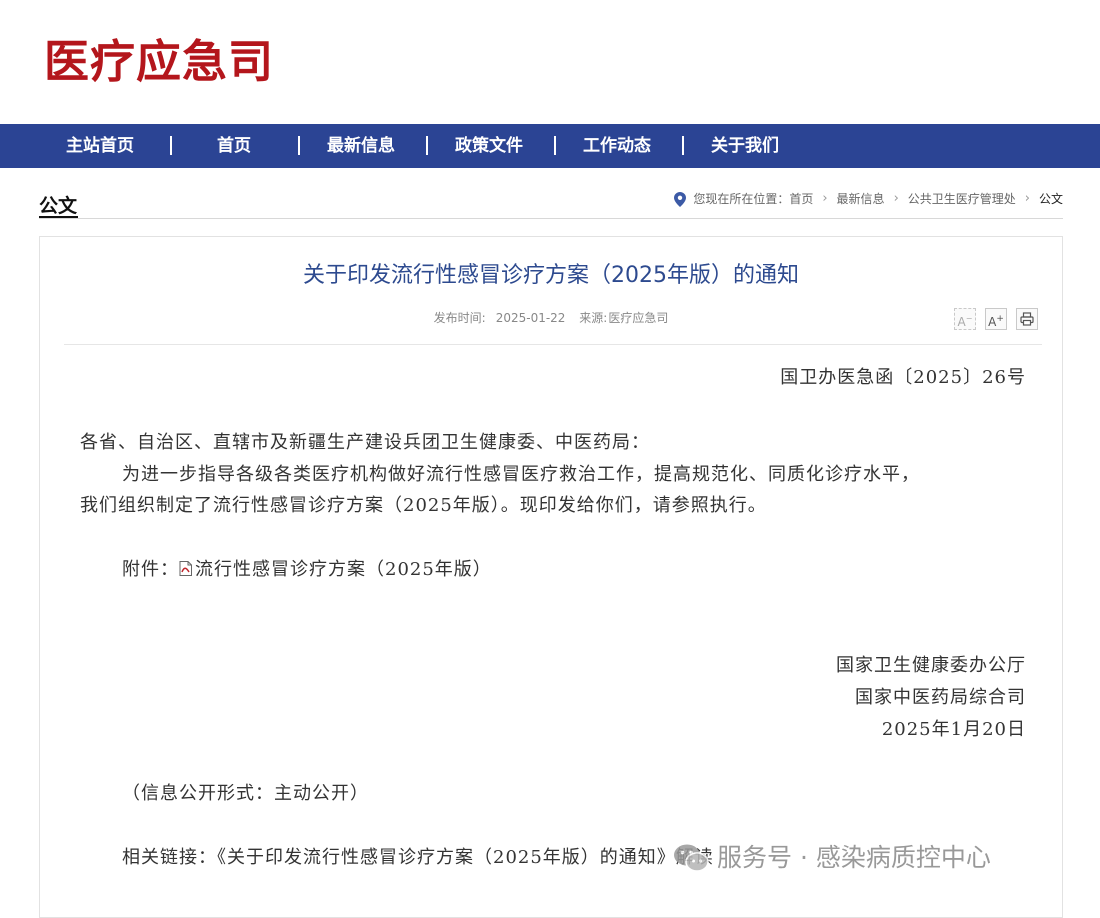 Image resolution: width=1100 pixels, height=918 pixels. I want to click on article-meta: 发布时间: 2025-01-22 来源:医疗应急司, so click(551, 317).